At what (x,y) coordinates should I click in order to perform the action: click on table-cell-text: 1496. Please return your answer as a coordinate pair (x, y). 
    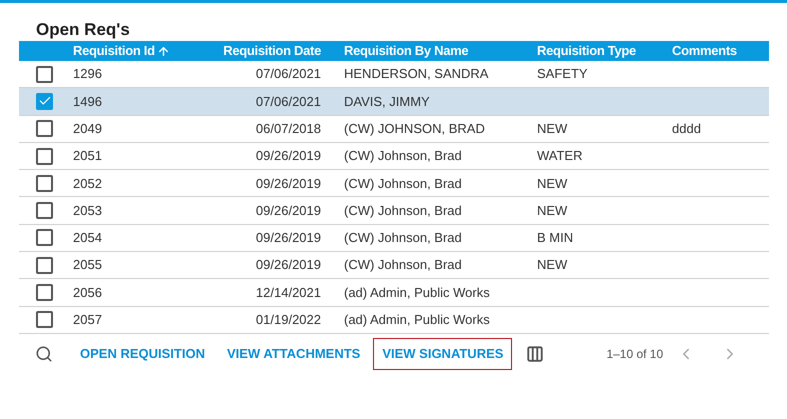
    Looking at the image, I should click on (87, 101).